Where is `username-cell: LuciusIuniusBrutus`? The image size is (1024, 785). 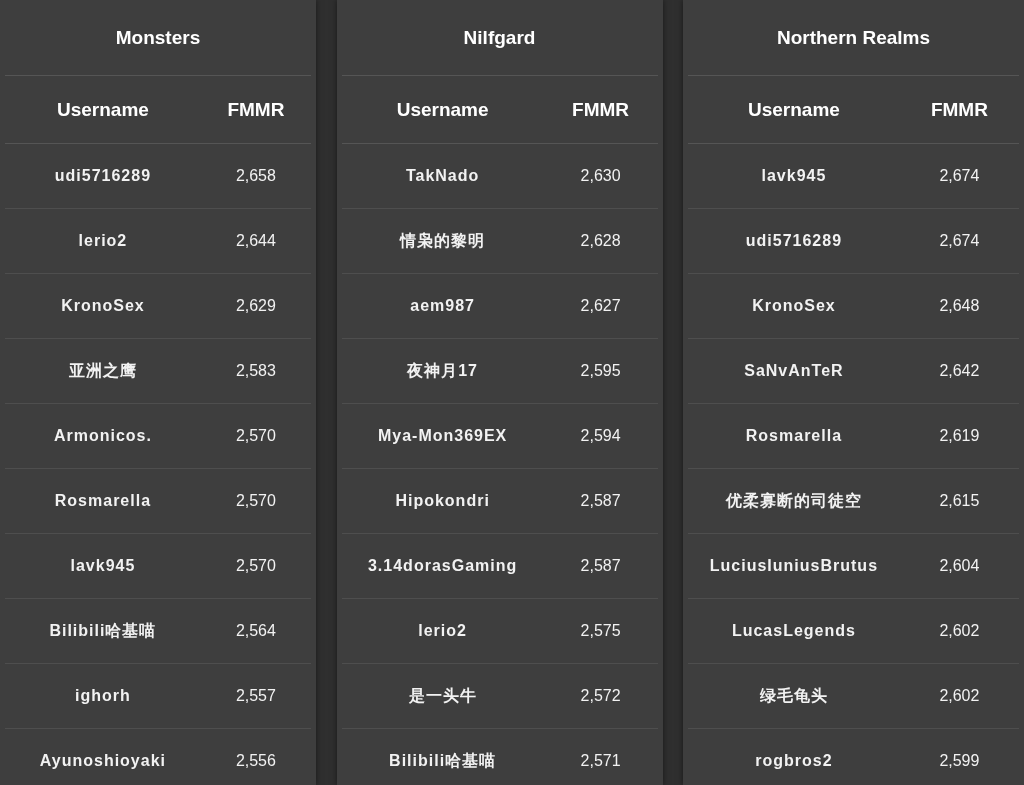 username-cell: LuciusIuniusBrutus is located at coordinates (794, 566).